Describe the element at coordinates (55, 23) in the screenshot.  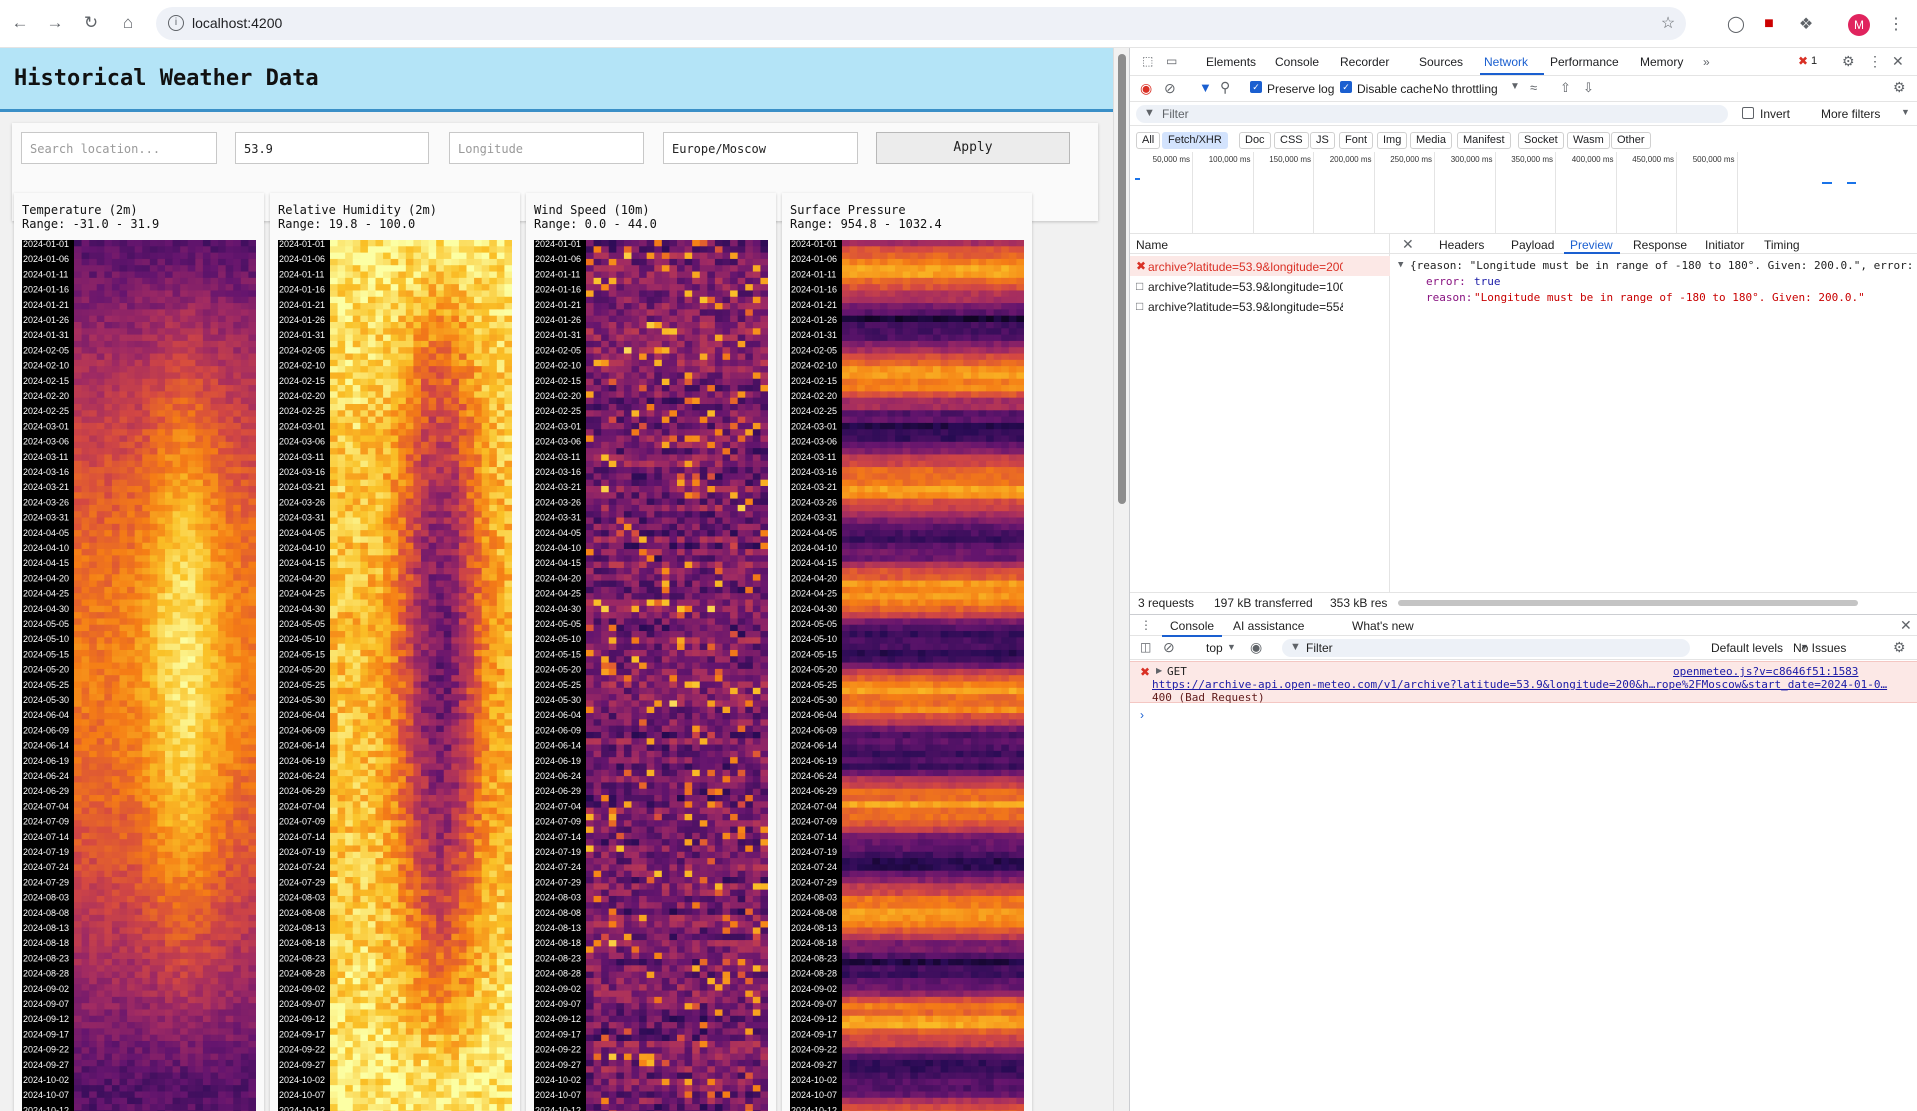
I see `forward-icon: →` at that location.